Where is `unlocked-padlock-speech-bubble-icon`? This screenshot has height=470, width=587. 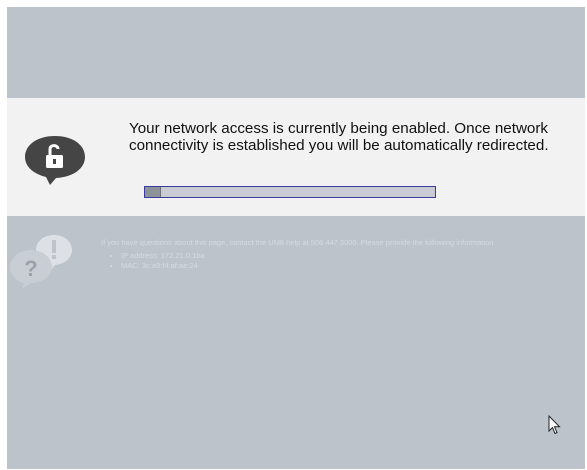 unlocked-padlock-speech-bubble-icon is located at coordinates (55, 160).